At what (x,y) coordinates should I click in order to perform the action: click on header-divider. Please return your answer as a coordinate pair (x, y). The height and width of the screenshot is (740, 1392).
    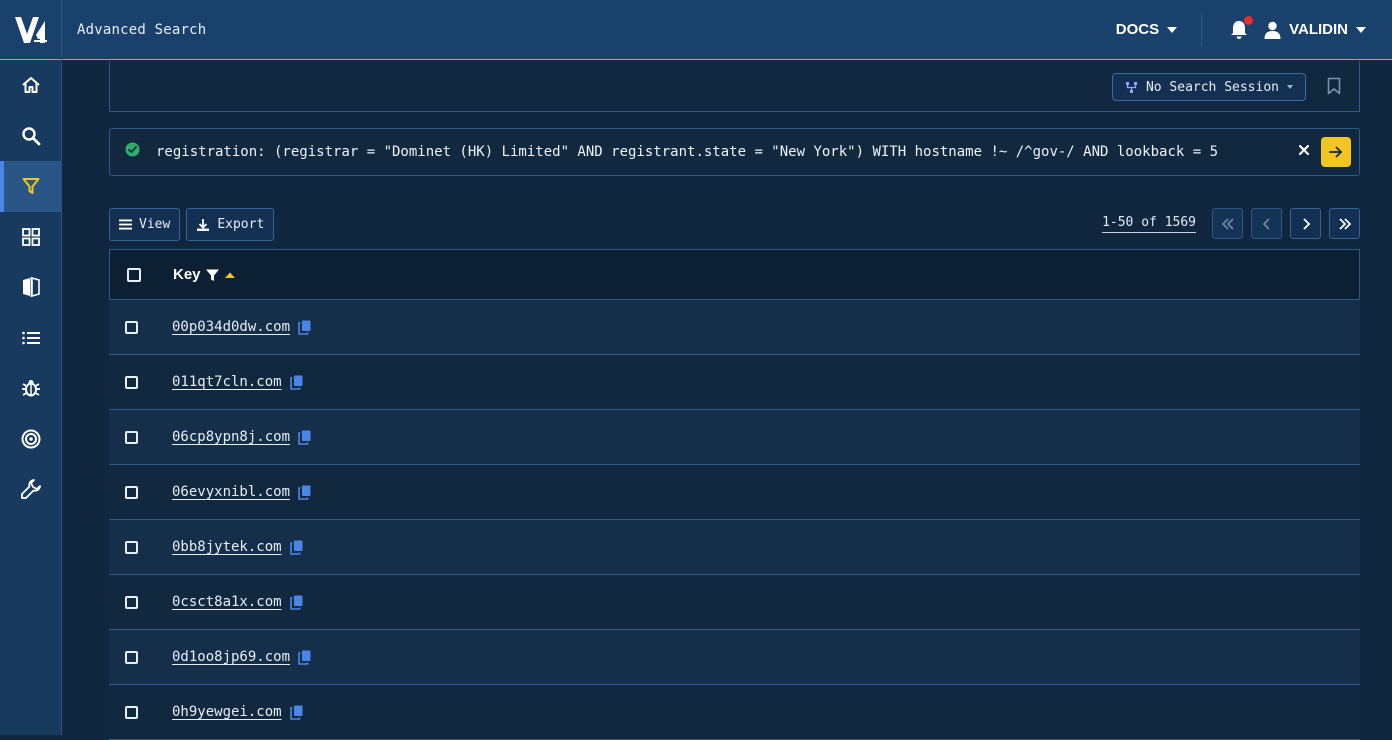
    Looking at the image, I should click on (1202, 29).